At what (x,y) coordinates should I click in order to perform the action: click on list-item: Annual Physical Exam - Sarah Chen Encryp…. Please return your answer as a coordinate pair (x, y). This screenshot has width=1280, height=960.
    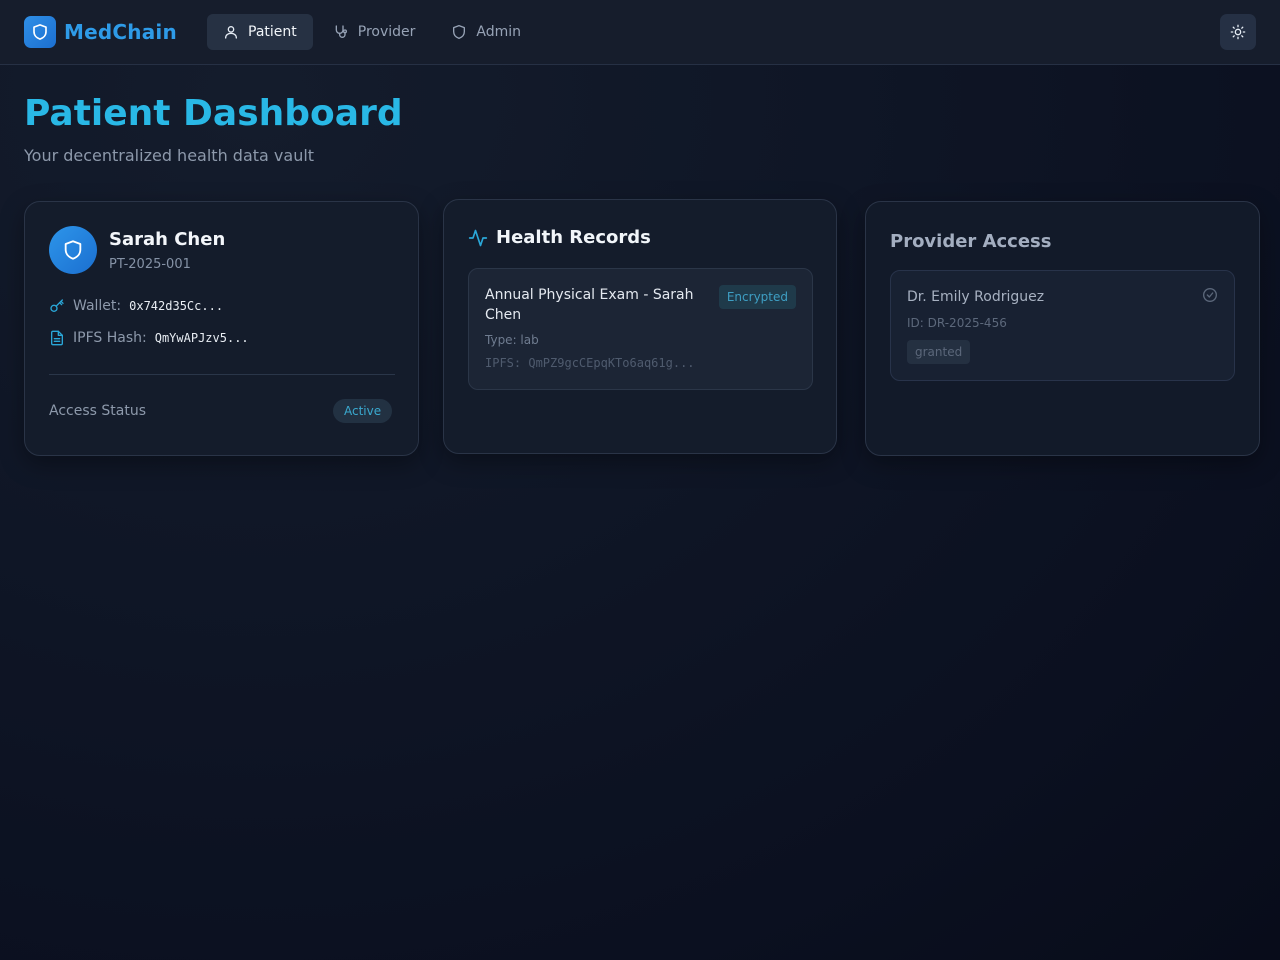
    Looking at the image, I should click on (640, 329).